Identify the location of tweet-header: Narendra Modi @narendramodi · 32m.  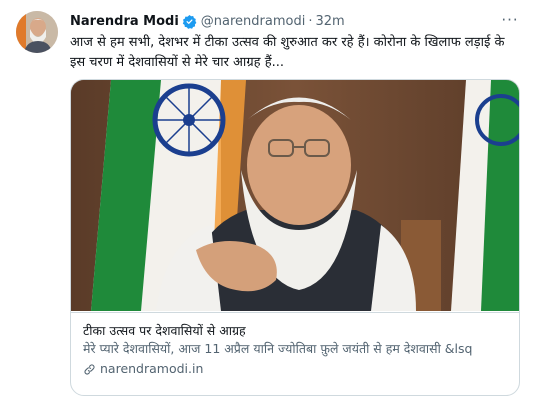
(207, 21).